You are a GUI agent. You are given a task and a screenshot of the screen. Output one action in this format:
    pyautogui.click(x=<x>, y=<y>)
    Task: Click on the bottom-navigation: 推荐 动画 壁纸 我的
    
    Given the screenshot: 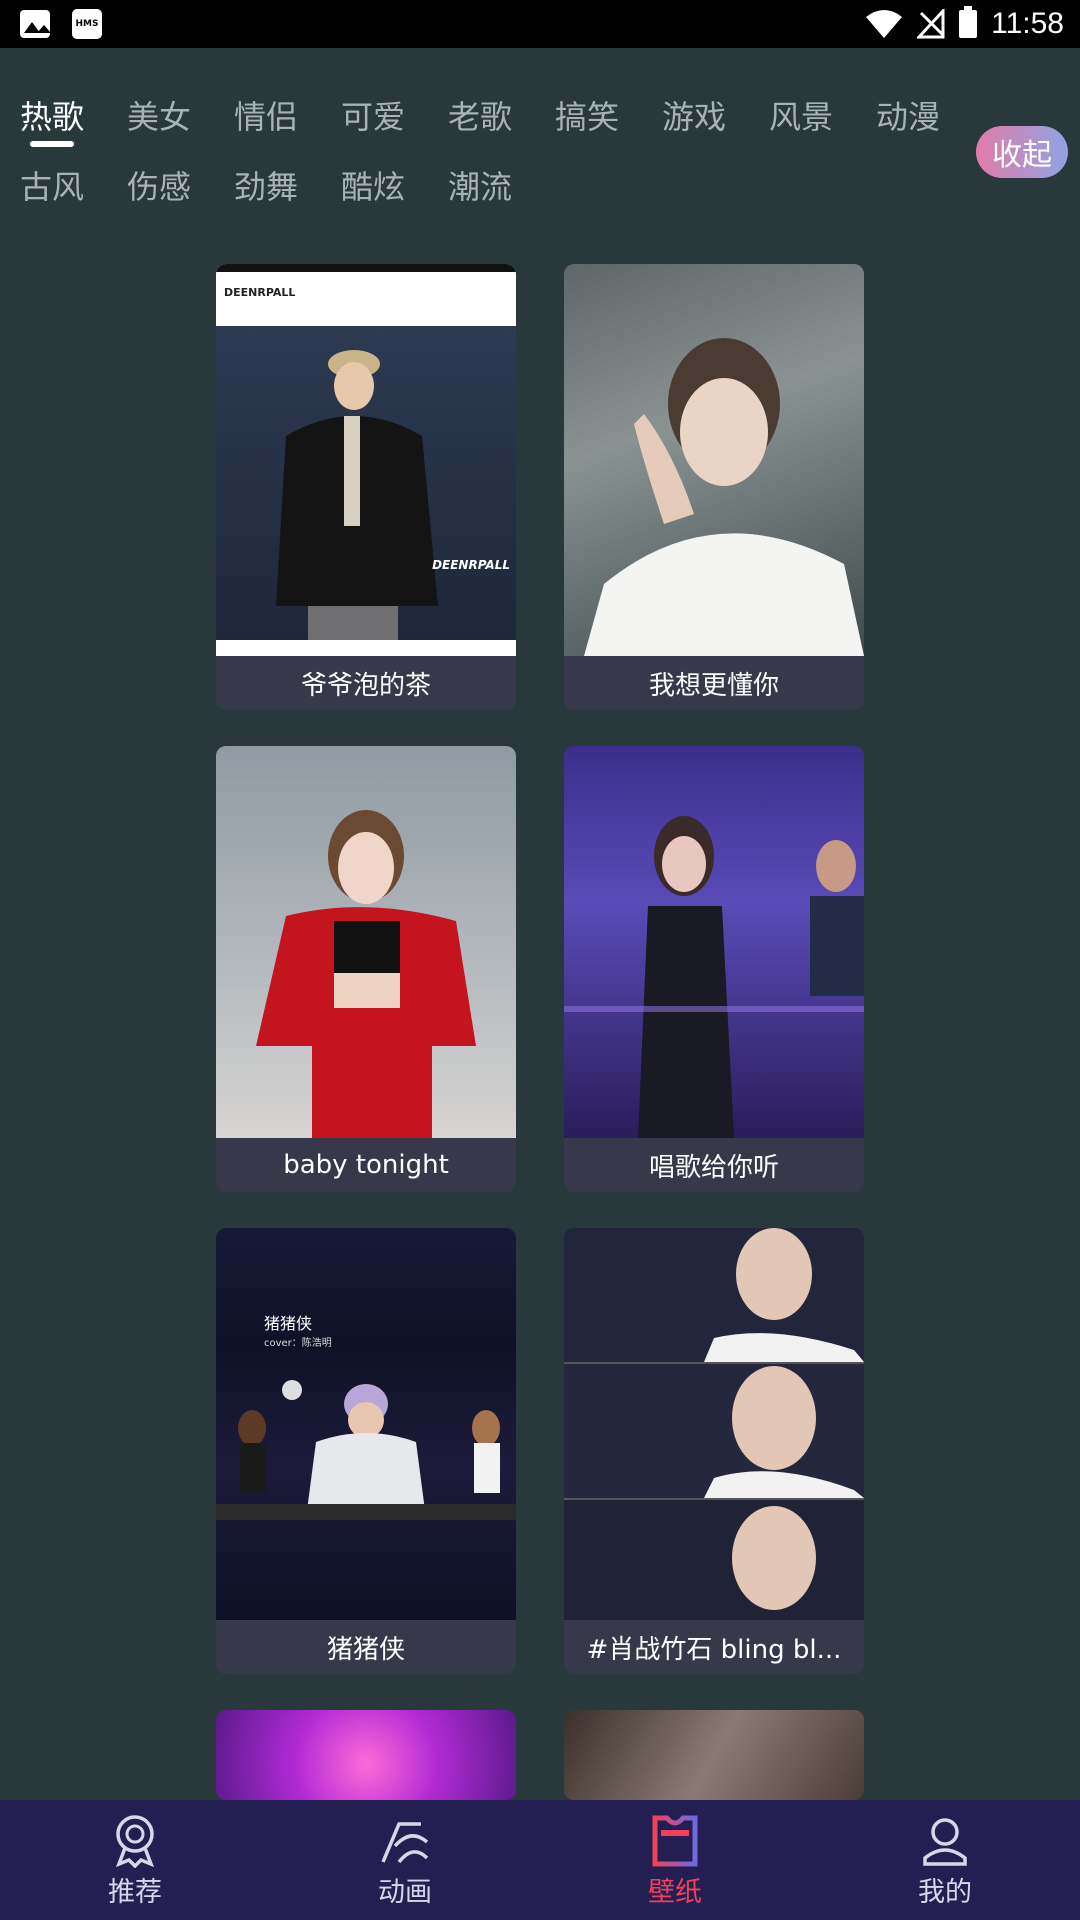 What is the action you would take?
    pyautogui.click(x=540, y=1860)
    